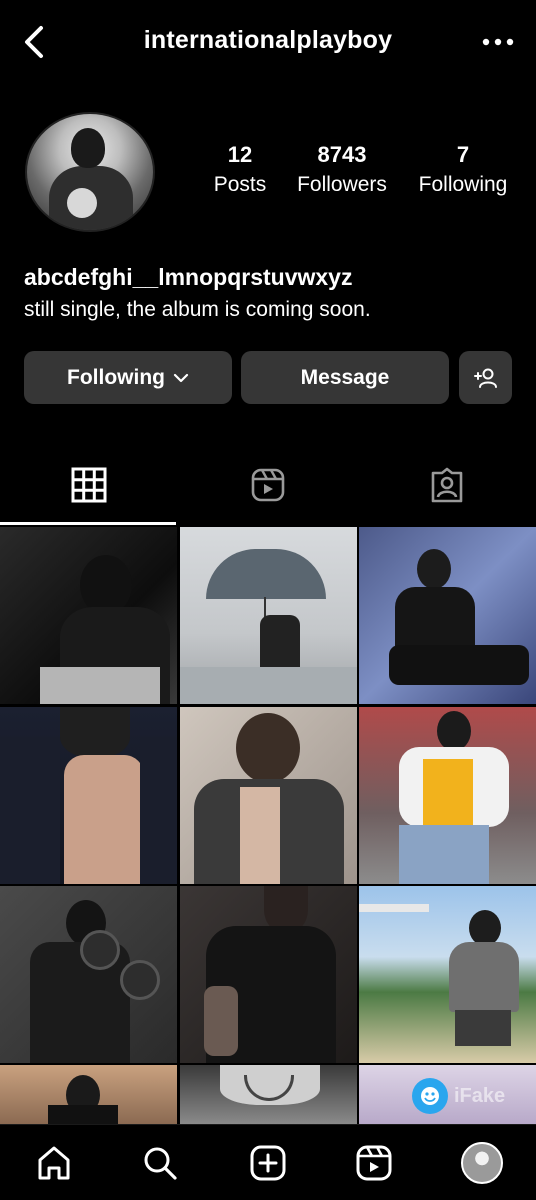  I want to click on profile-tabs, so click(268, 486).